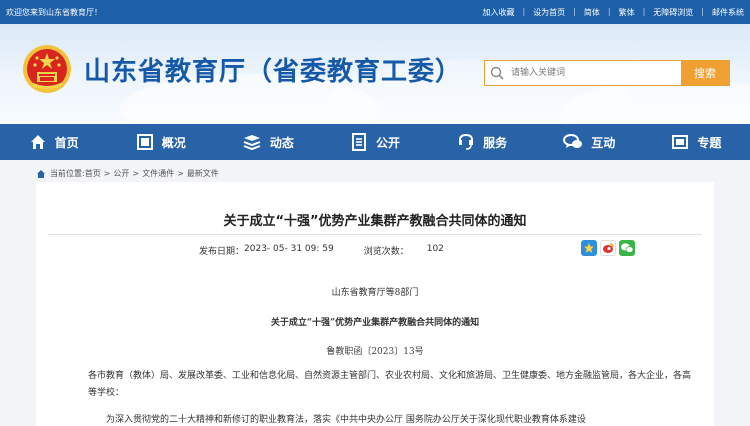  What do you see at coordinates (595, 73) in the screenshot?
I see `search-input` at bounding box center [595, 73].